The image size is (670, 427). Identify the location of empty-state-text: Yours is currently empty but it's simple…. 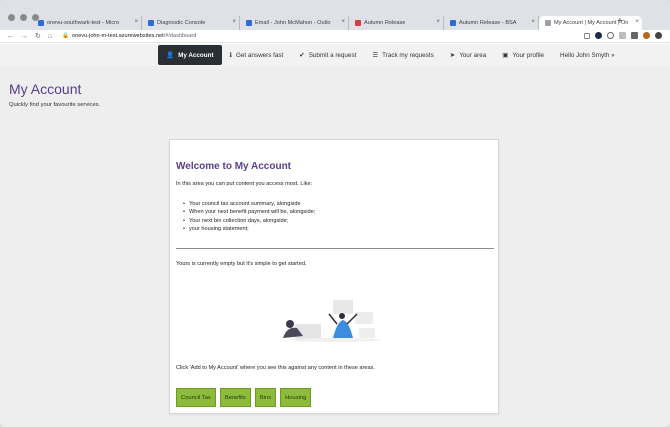
(241, 264).